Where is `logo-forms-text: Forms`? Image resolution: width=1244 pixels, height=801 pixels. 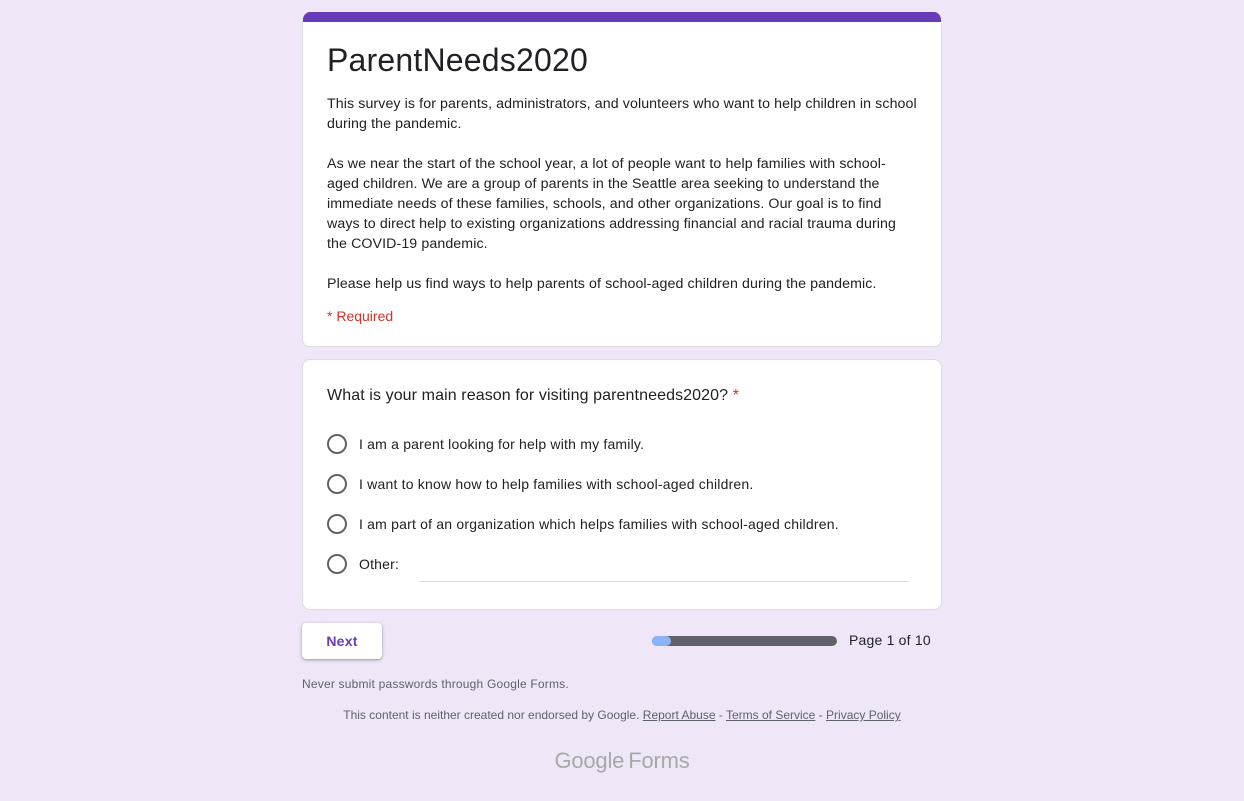 logo-forms-text: Forms is located at coordinates (659, 760).